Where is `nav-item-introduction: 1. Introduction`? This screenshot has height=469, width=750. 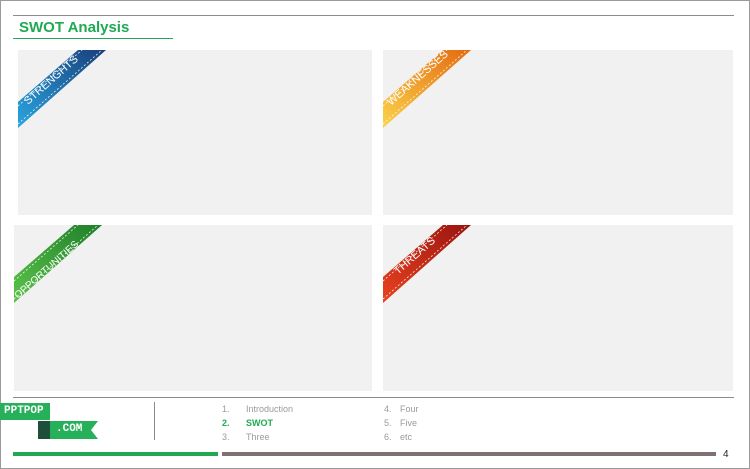 nav-item-introduction: 1. Introduction is located at coordinates (257, 409).